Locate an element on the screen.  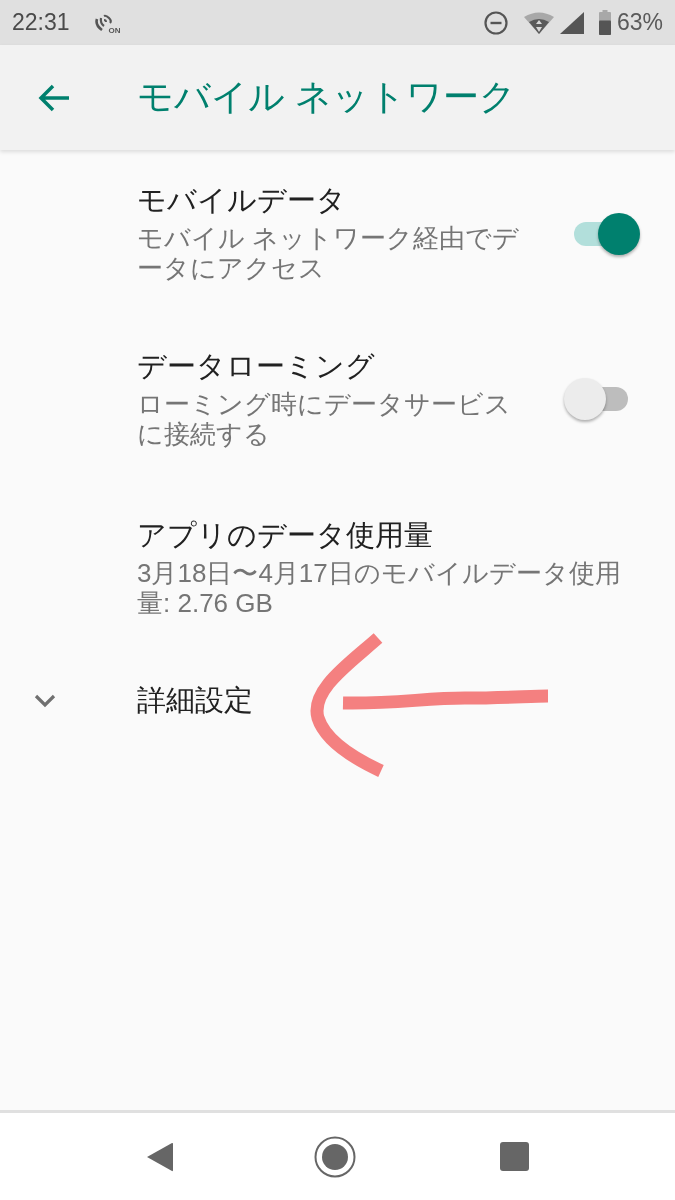
nfc-on-label: ON is located at coordinates (114, 30).